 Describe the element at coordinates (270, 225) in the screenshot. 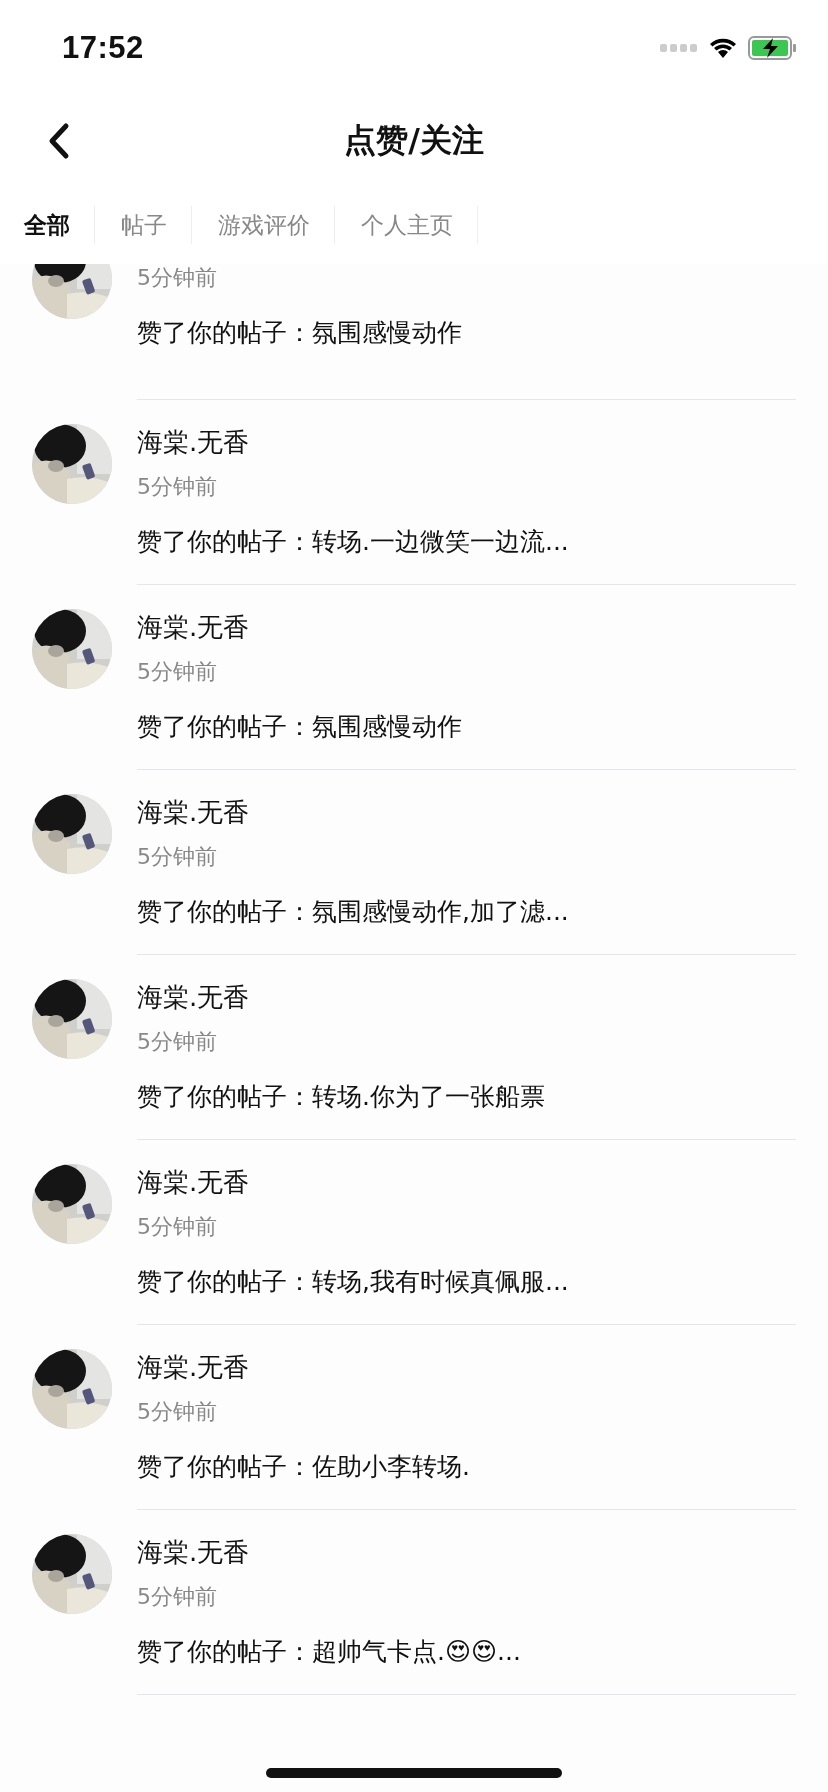

I see `tab: 游戏评价` at that location.